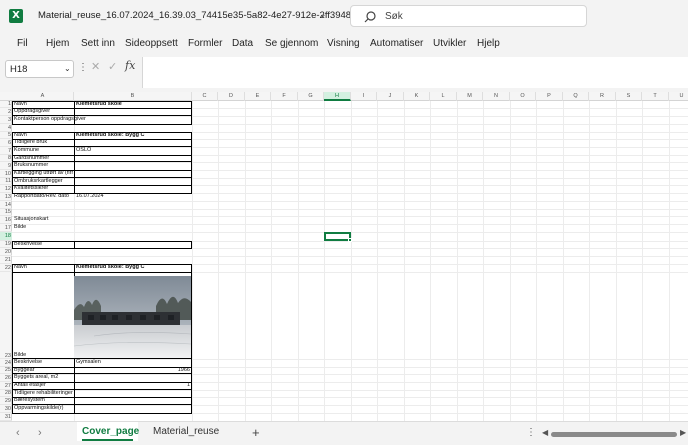 The image size is (688, 445). Describe the element at coordinates (98, 43) in the screenshot. I see `menu-sett-inn: Sett inn` at that location.